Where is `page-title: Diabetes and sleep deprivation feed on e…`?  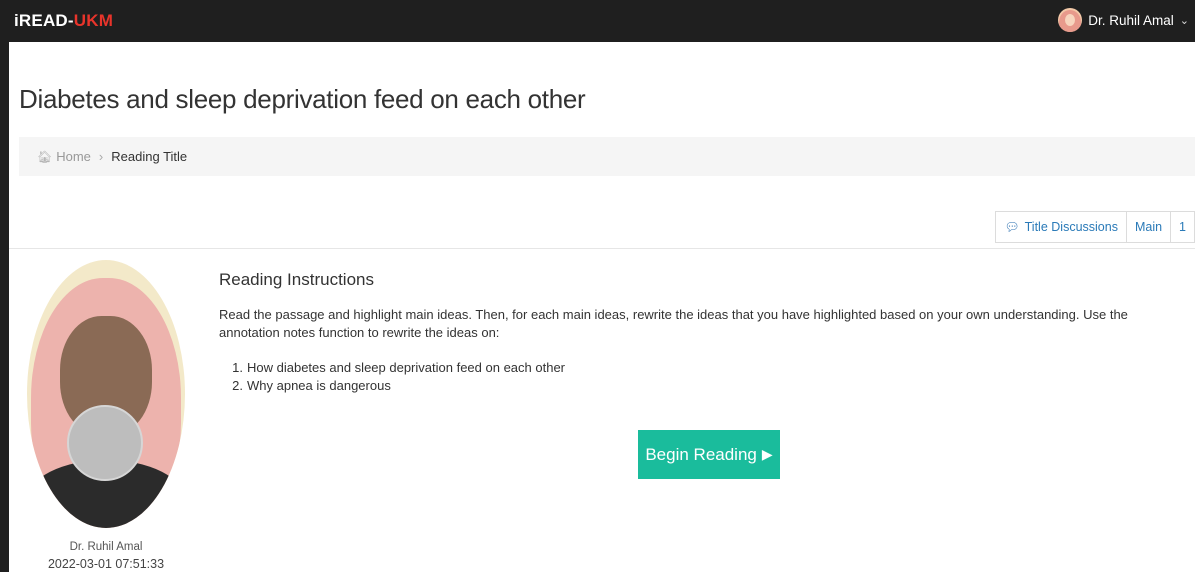 page-title: Diabetes and sleep deprivation feed on e… is located at coordinates (302, 99).